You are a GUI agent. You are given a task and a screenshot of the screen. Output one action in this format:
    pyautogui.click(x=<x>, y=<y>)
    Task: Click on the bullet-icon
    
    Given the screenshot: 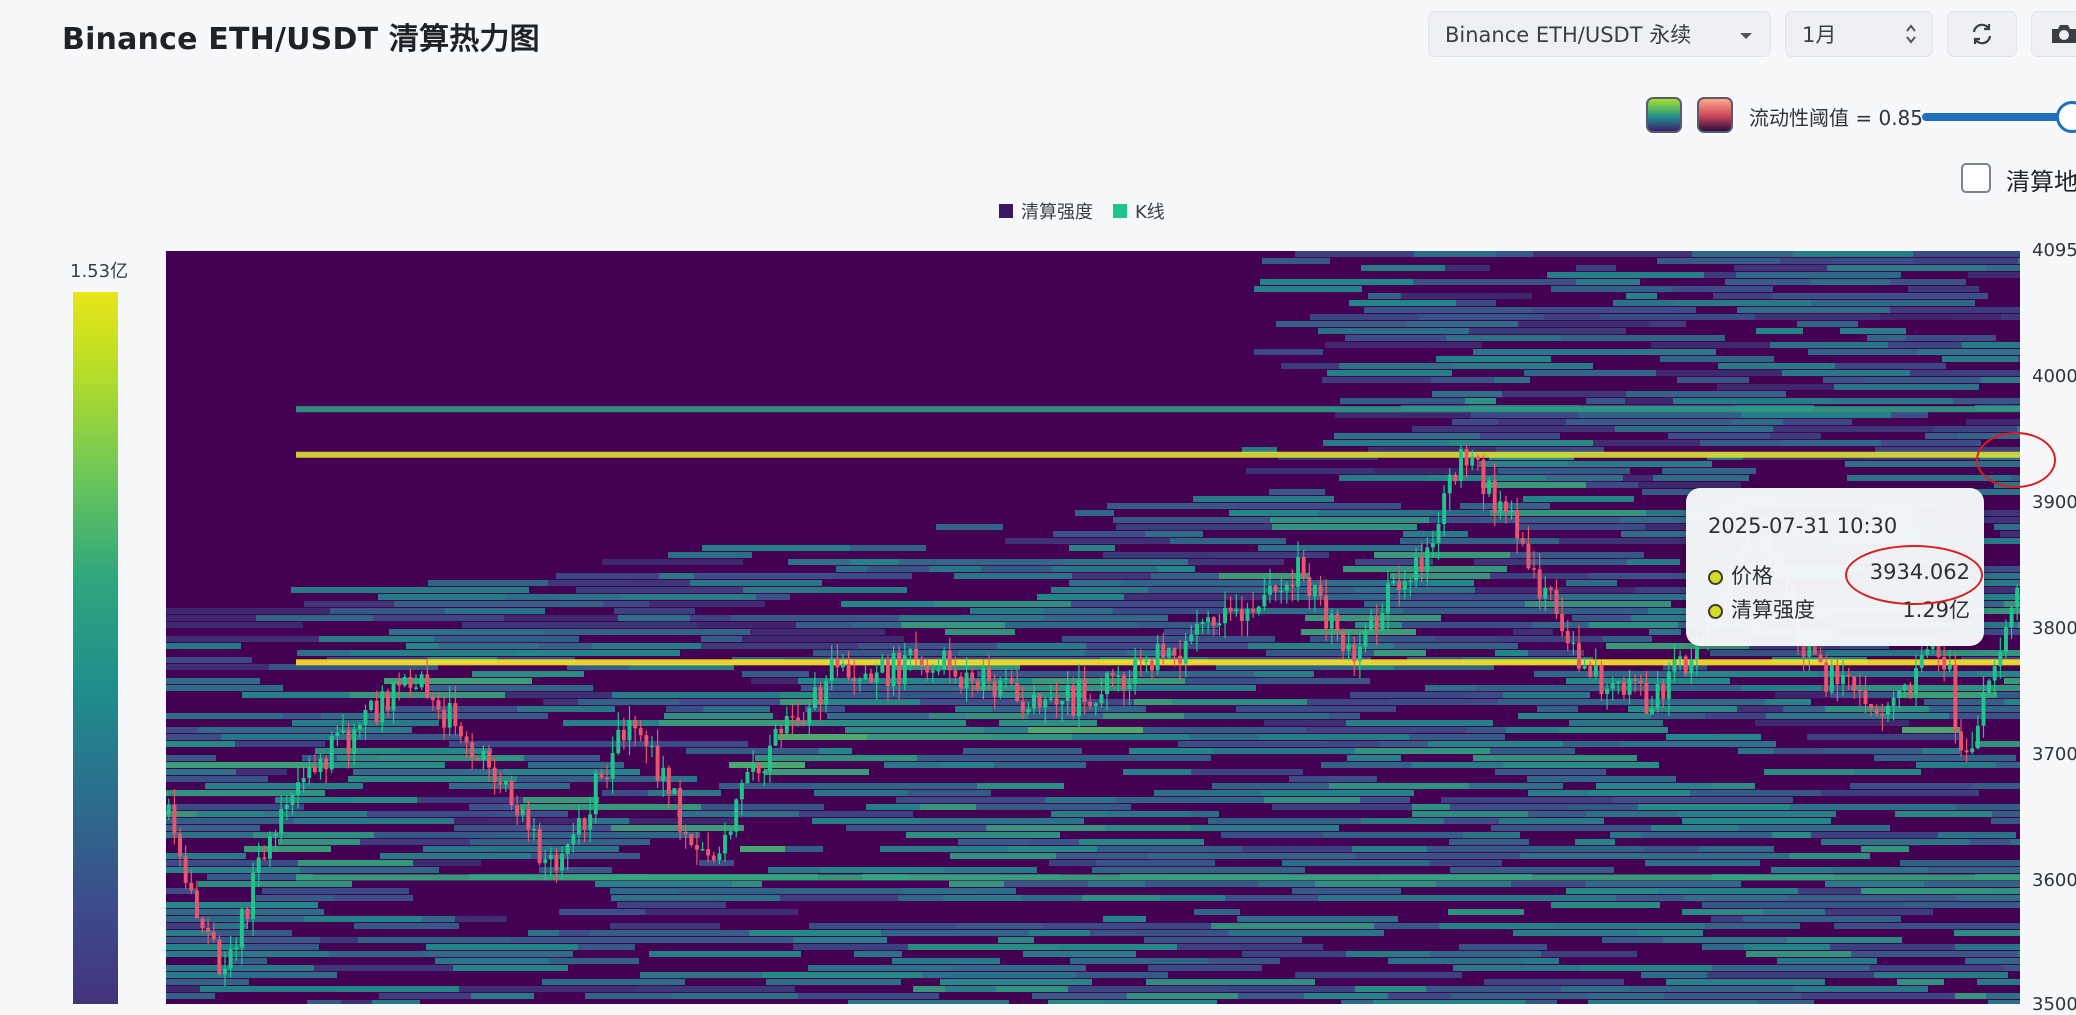 What is the action you would take?
    pyautogui.click(x=1715, y=611)
    